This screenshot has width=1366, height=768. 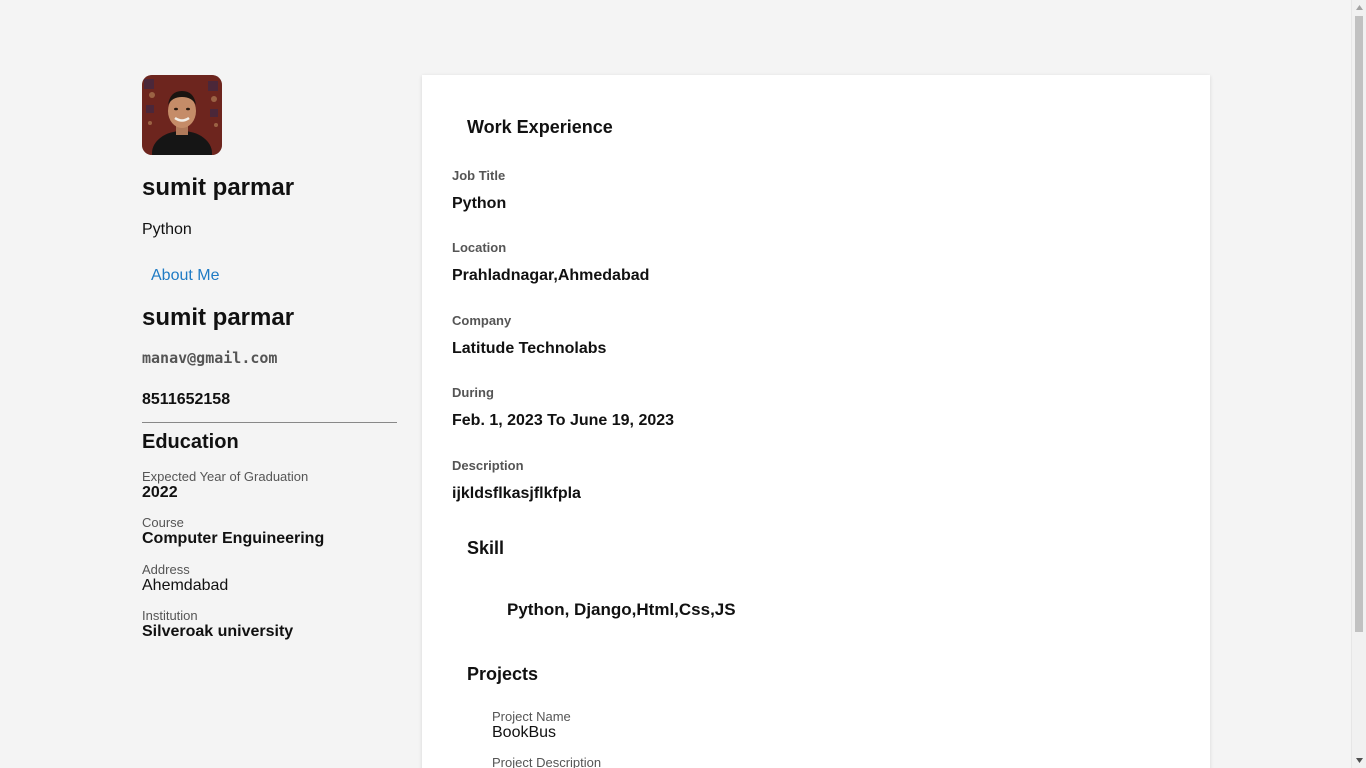 I want to click on education-item-institution: Institution Silveroak university, so click(x=217, y=624).